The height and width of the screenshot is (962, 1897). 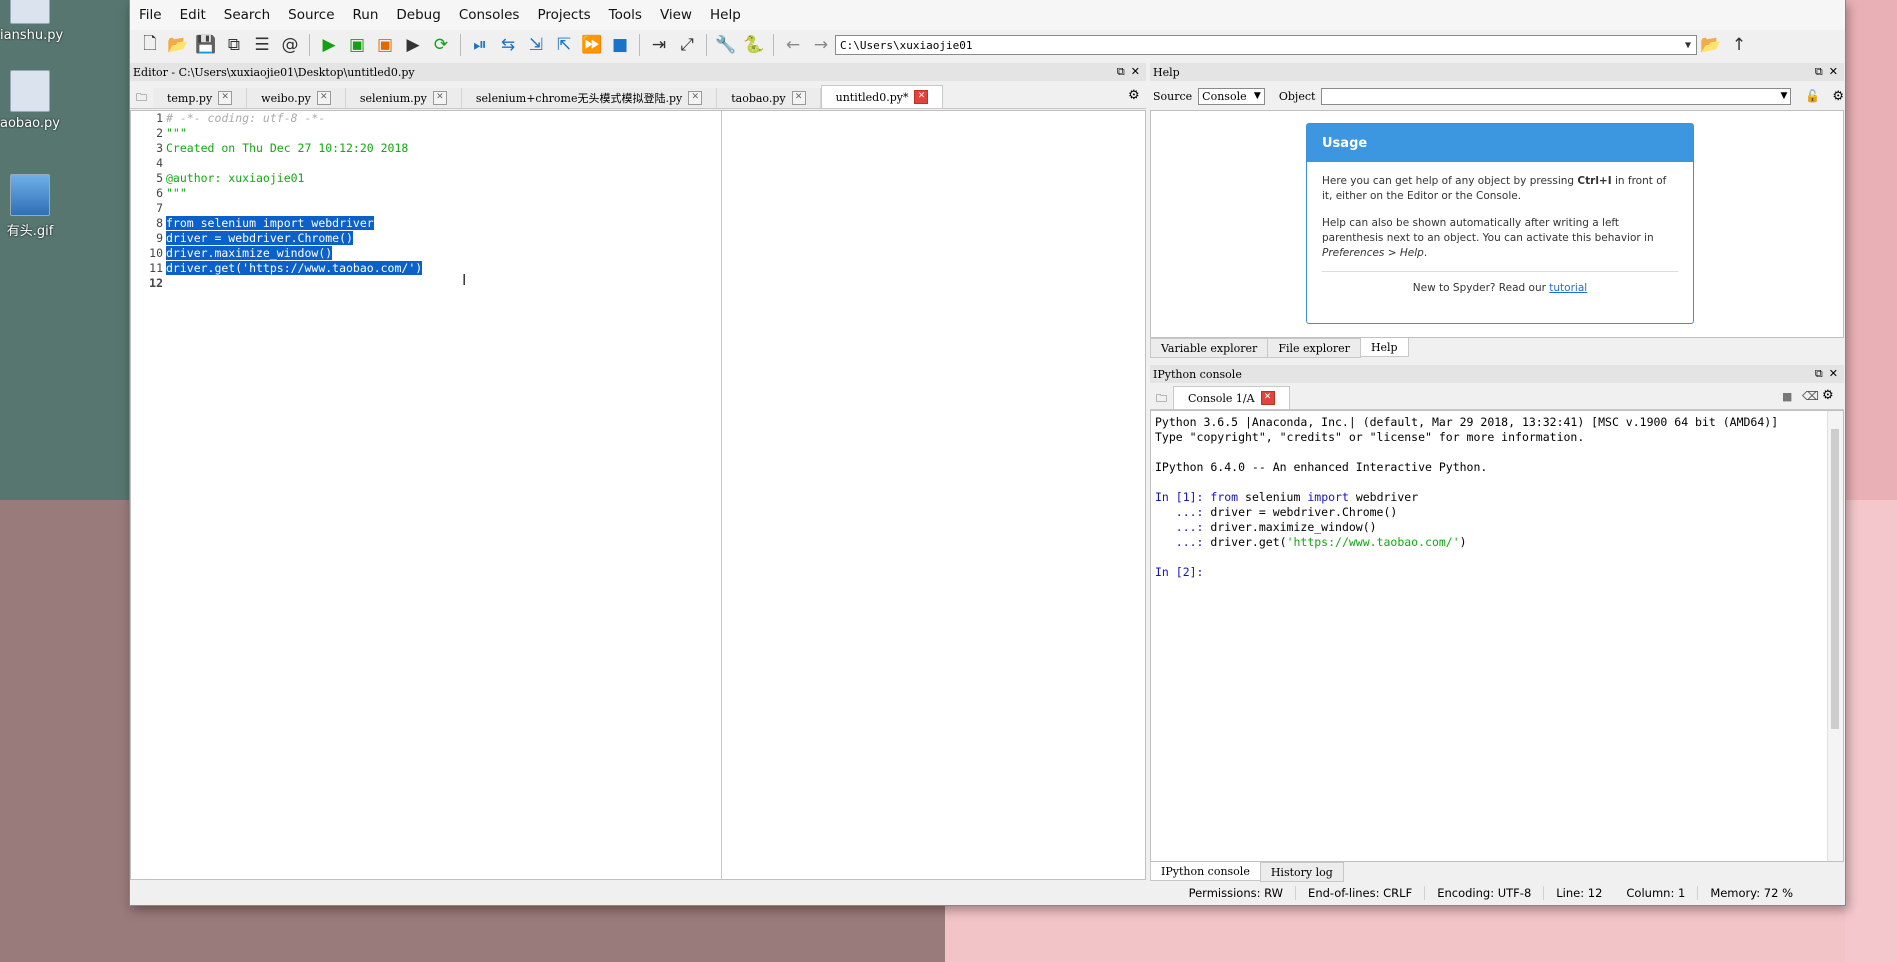 I want to click on menu-source: Source, so click(x=311, y=15).